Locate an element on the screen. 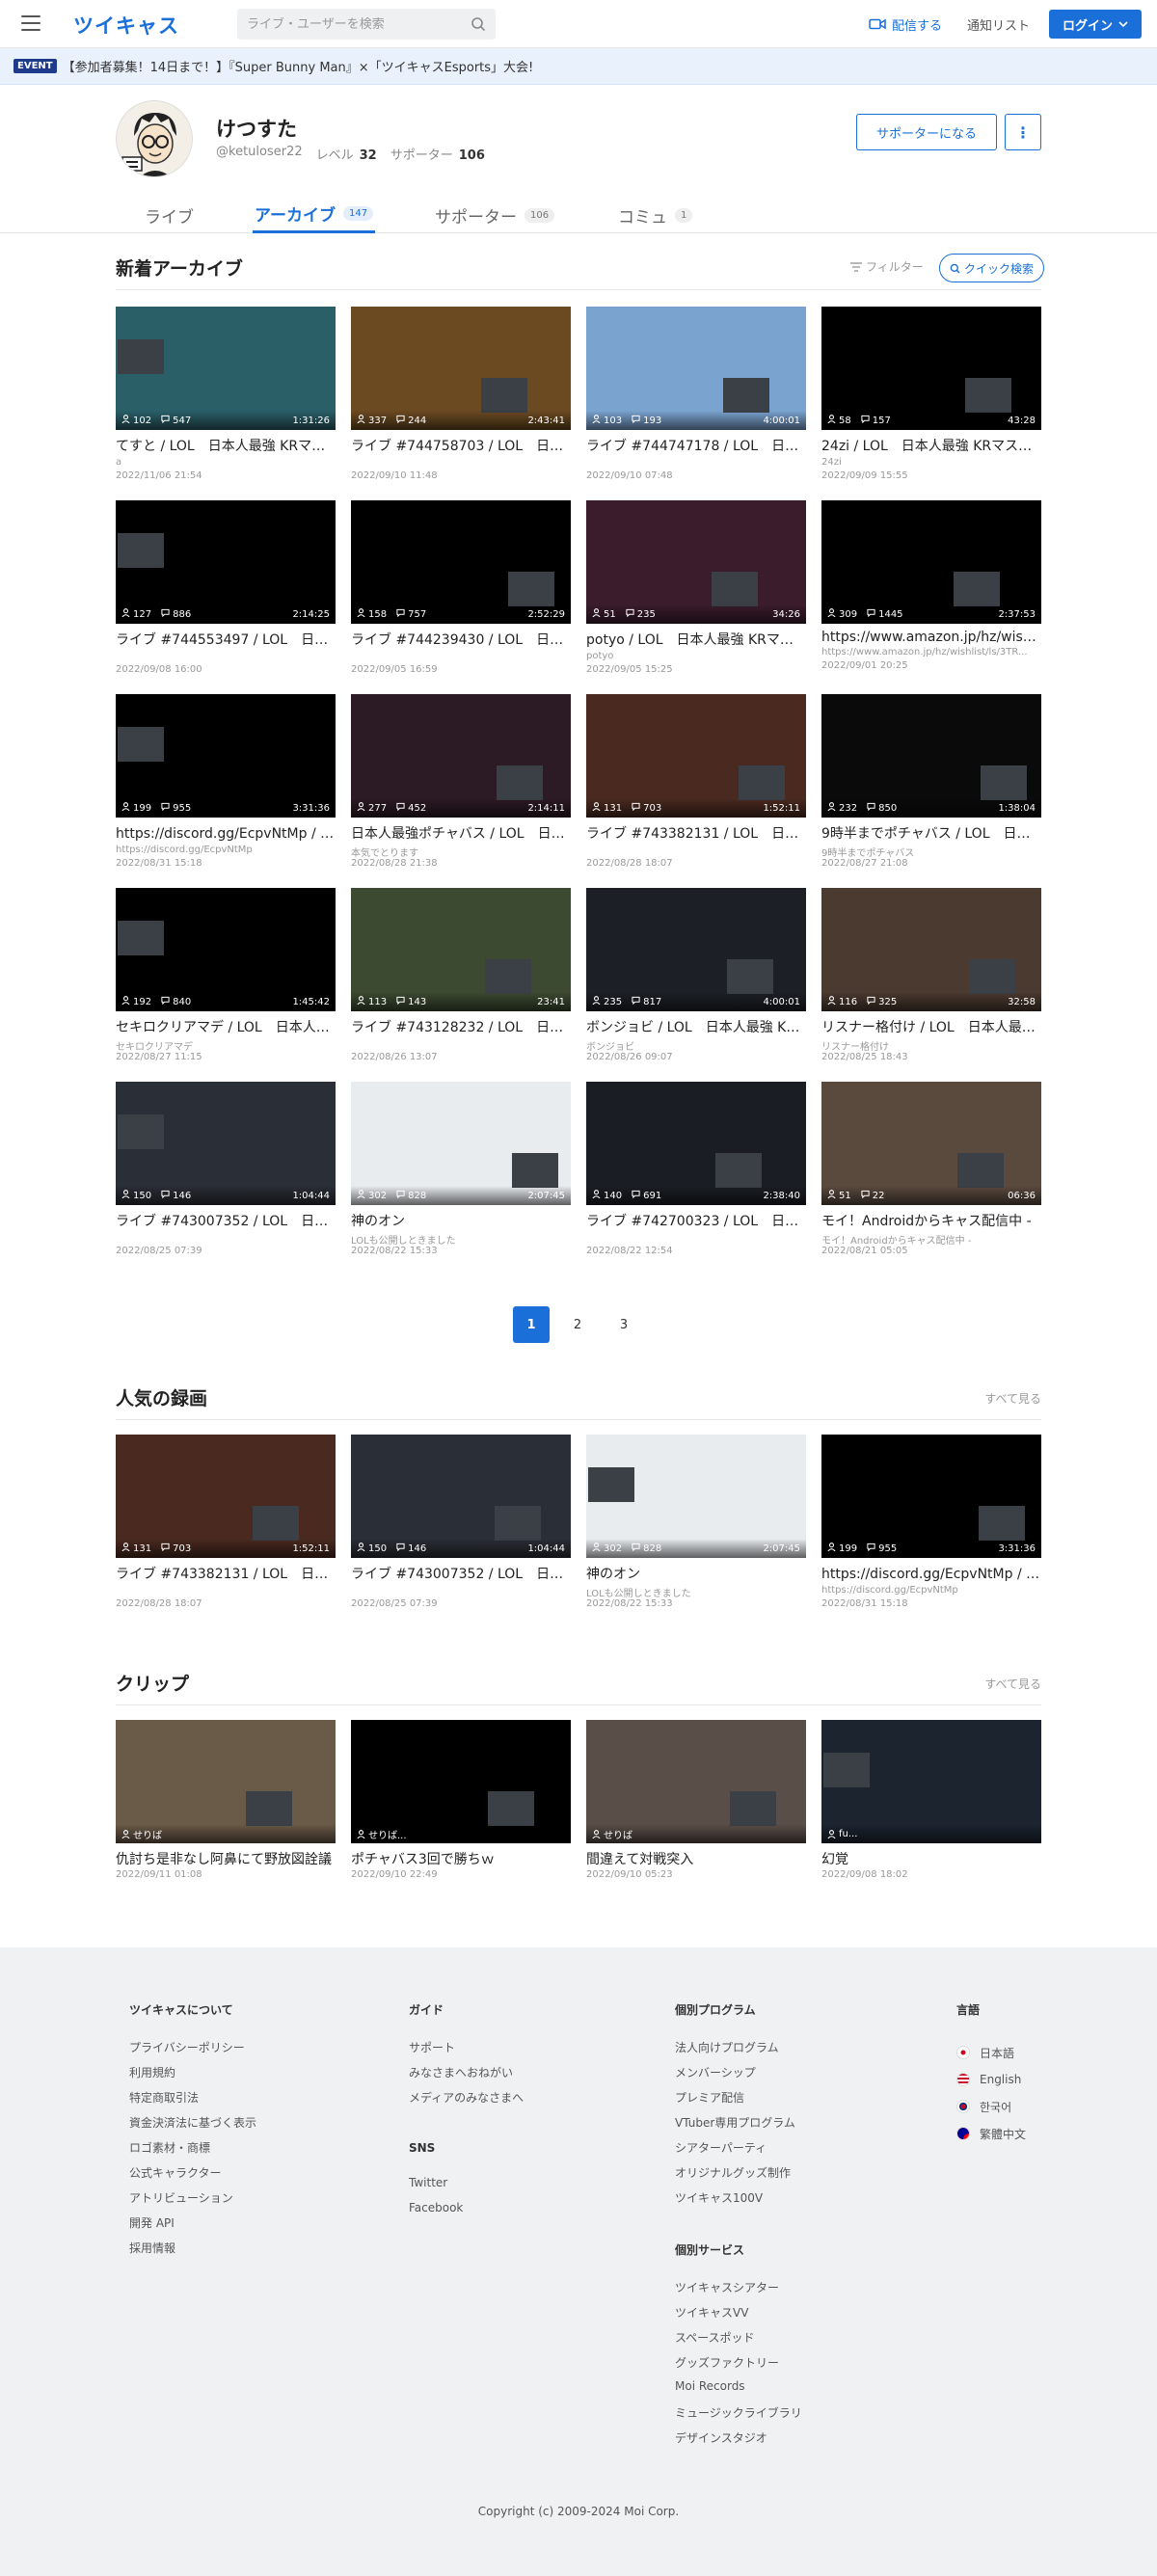 This screenshot has height=2576, width=1157. notify-list-link: 通知リスト is located at coordinates (998, 25).